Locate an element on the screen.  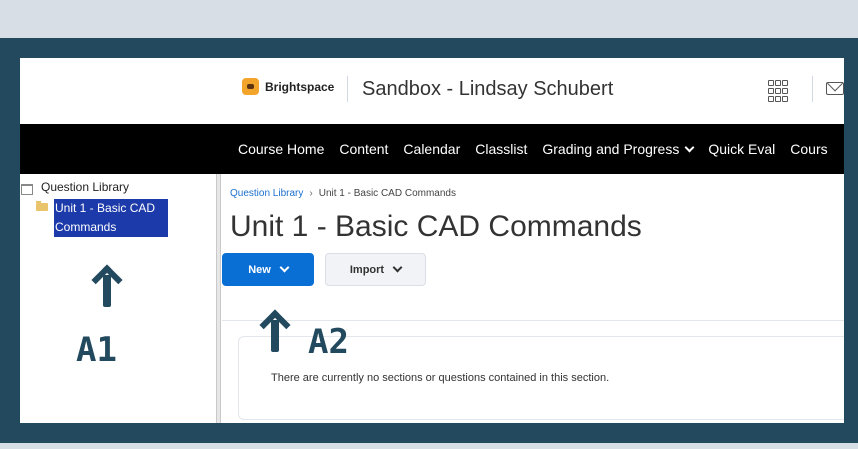
nav-course-truncated: Cours is located at coordinates (808, 149).